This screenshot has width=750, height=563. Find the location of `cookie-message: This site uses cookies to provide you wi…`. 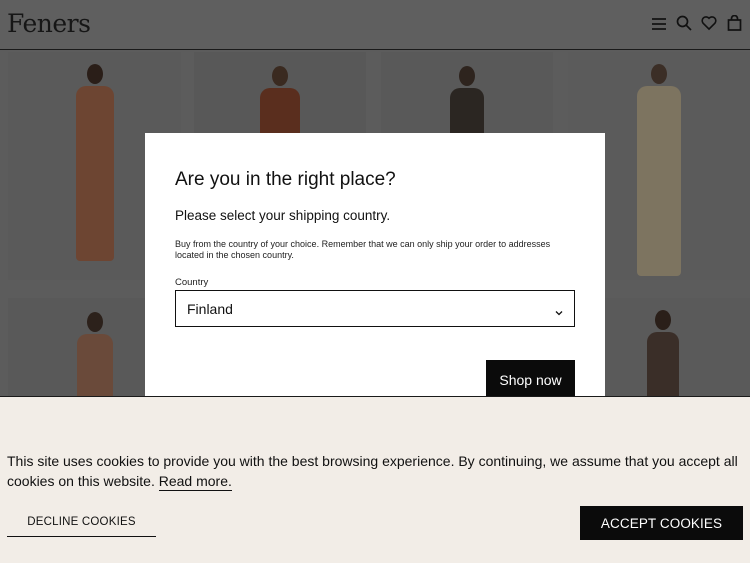

cookie-message: This site uses cookies to provide you wi… is located at coordinates (372, 471).